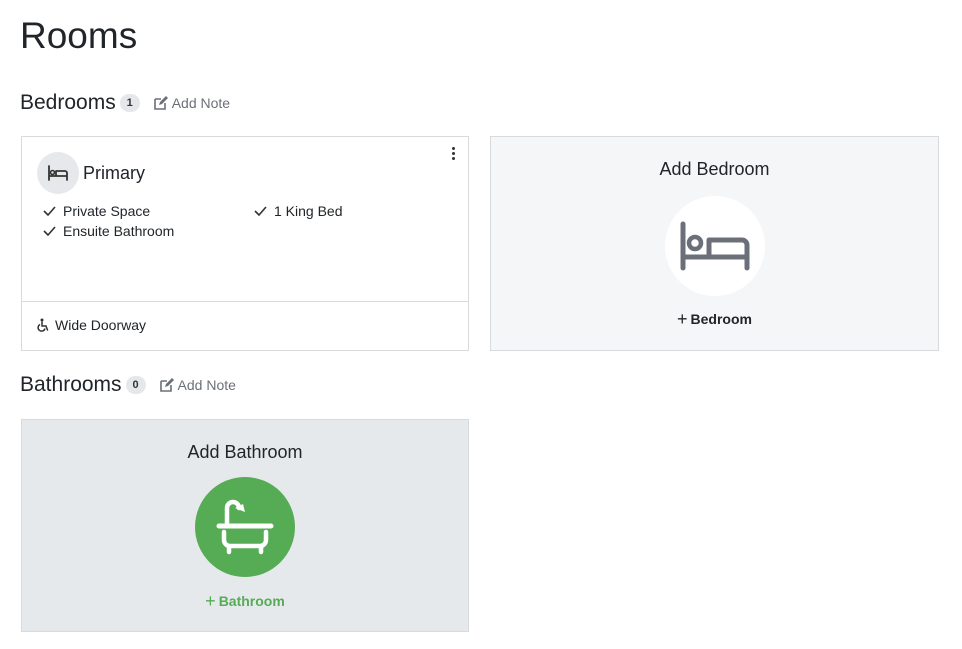 This screenshot has width=962, height=649. I want to click on feature-item: Private Space, so click(96, 211).